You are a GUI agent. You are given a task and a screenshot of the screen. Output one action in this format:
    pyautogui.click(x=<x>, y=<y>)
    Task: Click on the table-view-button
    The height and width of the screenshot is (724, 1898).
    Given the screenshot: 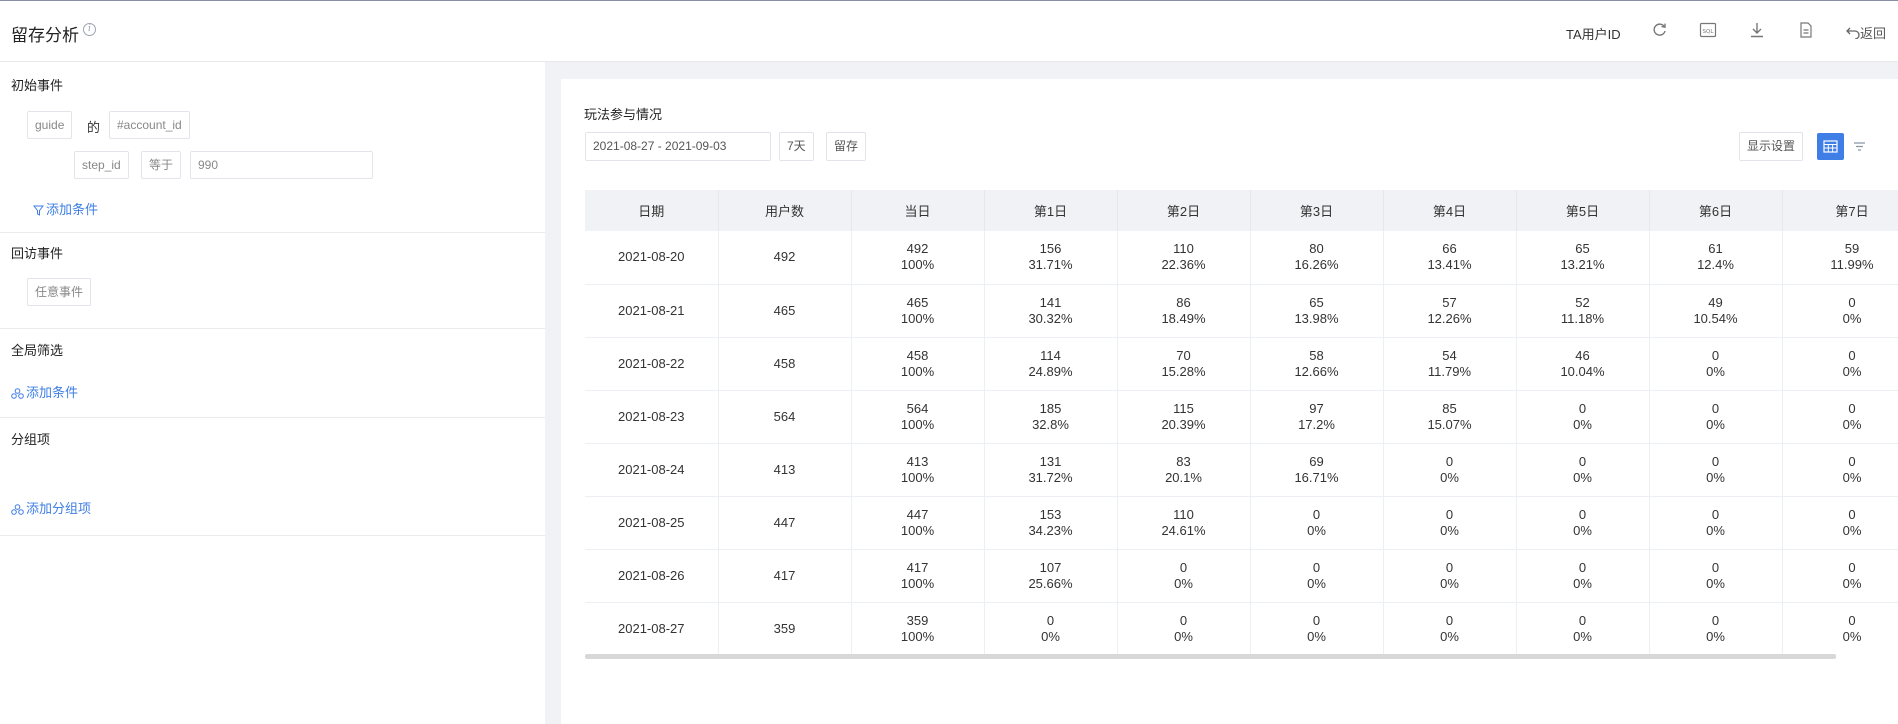 What is the action you would take?
    pyautogui.click(x=1830, y=146)
    